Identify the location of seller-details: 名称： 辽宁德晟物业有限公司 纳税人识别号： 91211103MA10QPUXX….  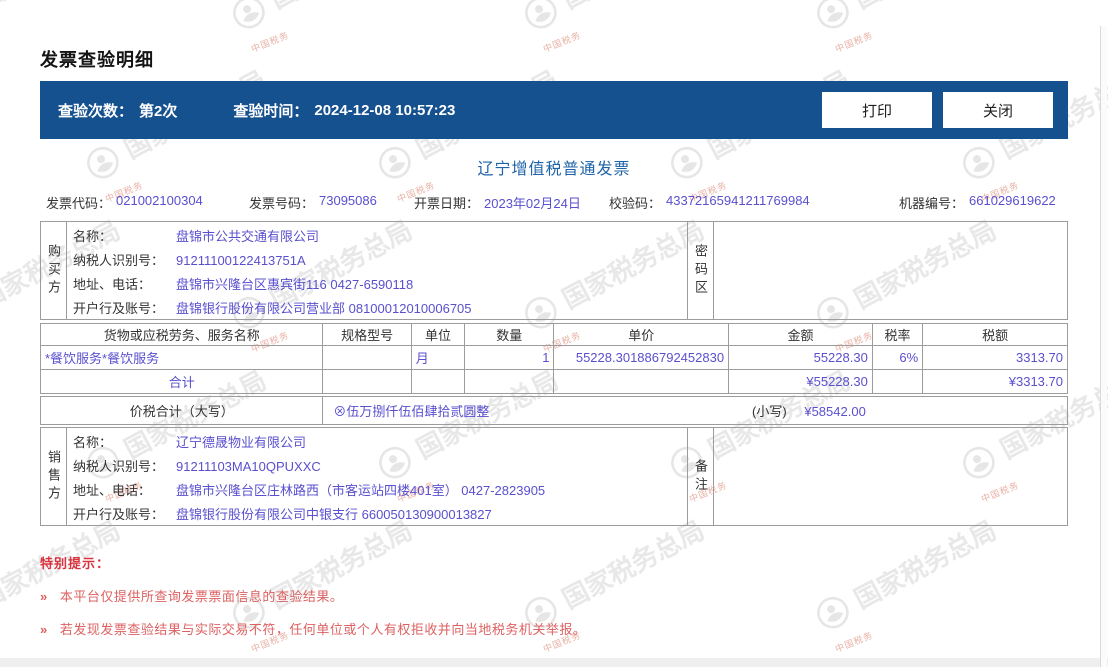
(377, 476).